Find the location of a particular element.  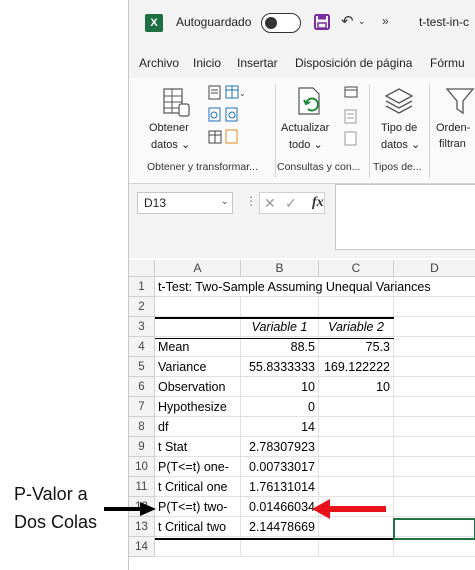

more-options-icon: ⋮ is located at coordinates (251, 201).